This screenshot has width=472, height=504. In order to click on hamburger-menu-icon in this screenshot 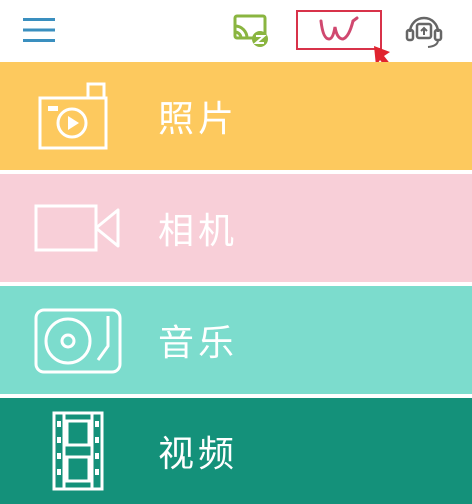, I will do `click(39, 30)`.